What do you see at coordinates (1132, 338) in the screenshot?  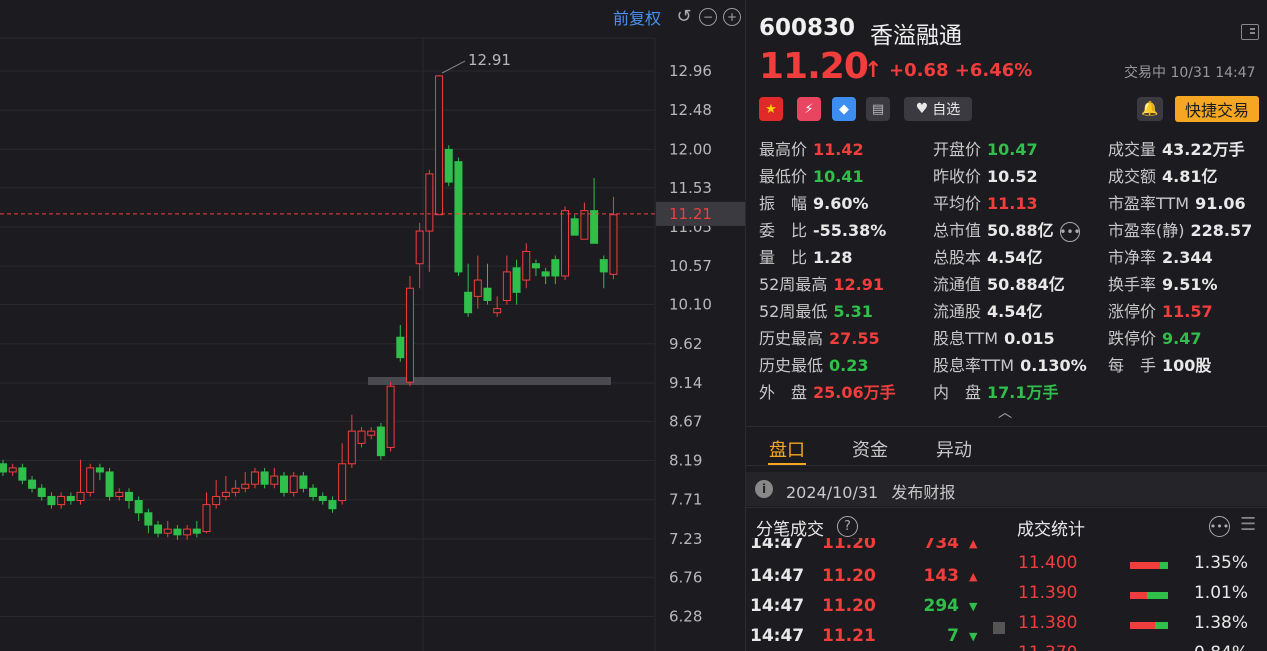 I see `stat-label: 跌停价` at bounding box center [1132, 338].